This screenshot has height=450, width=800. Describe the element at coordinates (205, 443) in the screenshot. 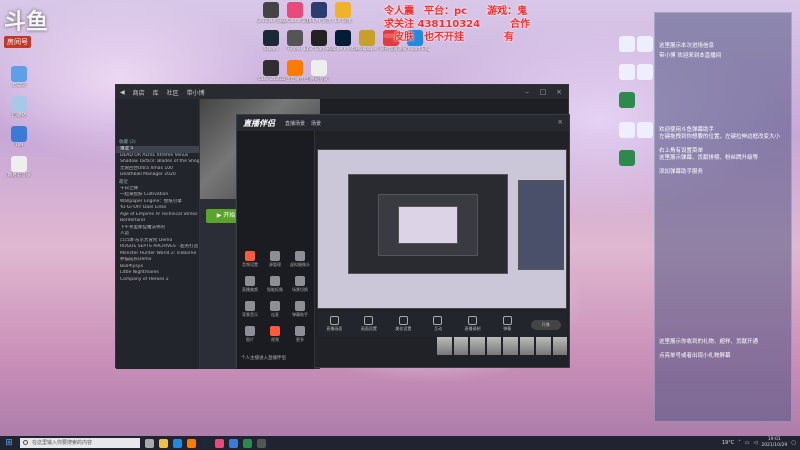

I see `steam-icon` at that location.